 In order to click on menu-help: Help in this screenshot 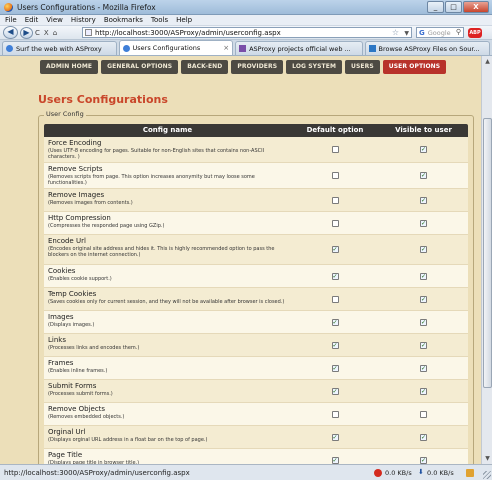, I will do `click(184, 20)`.